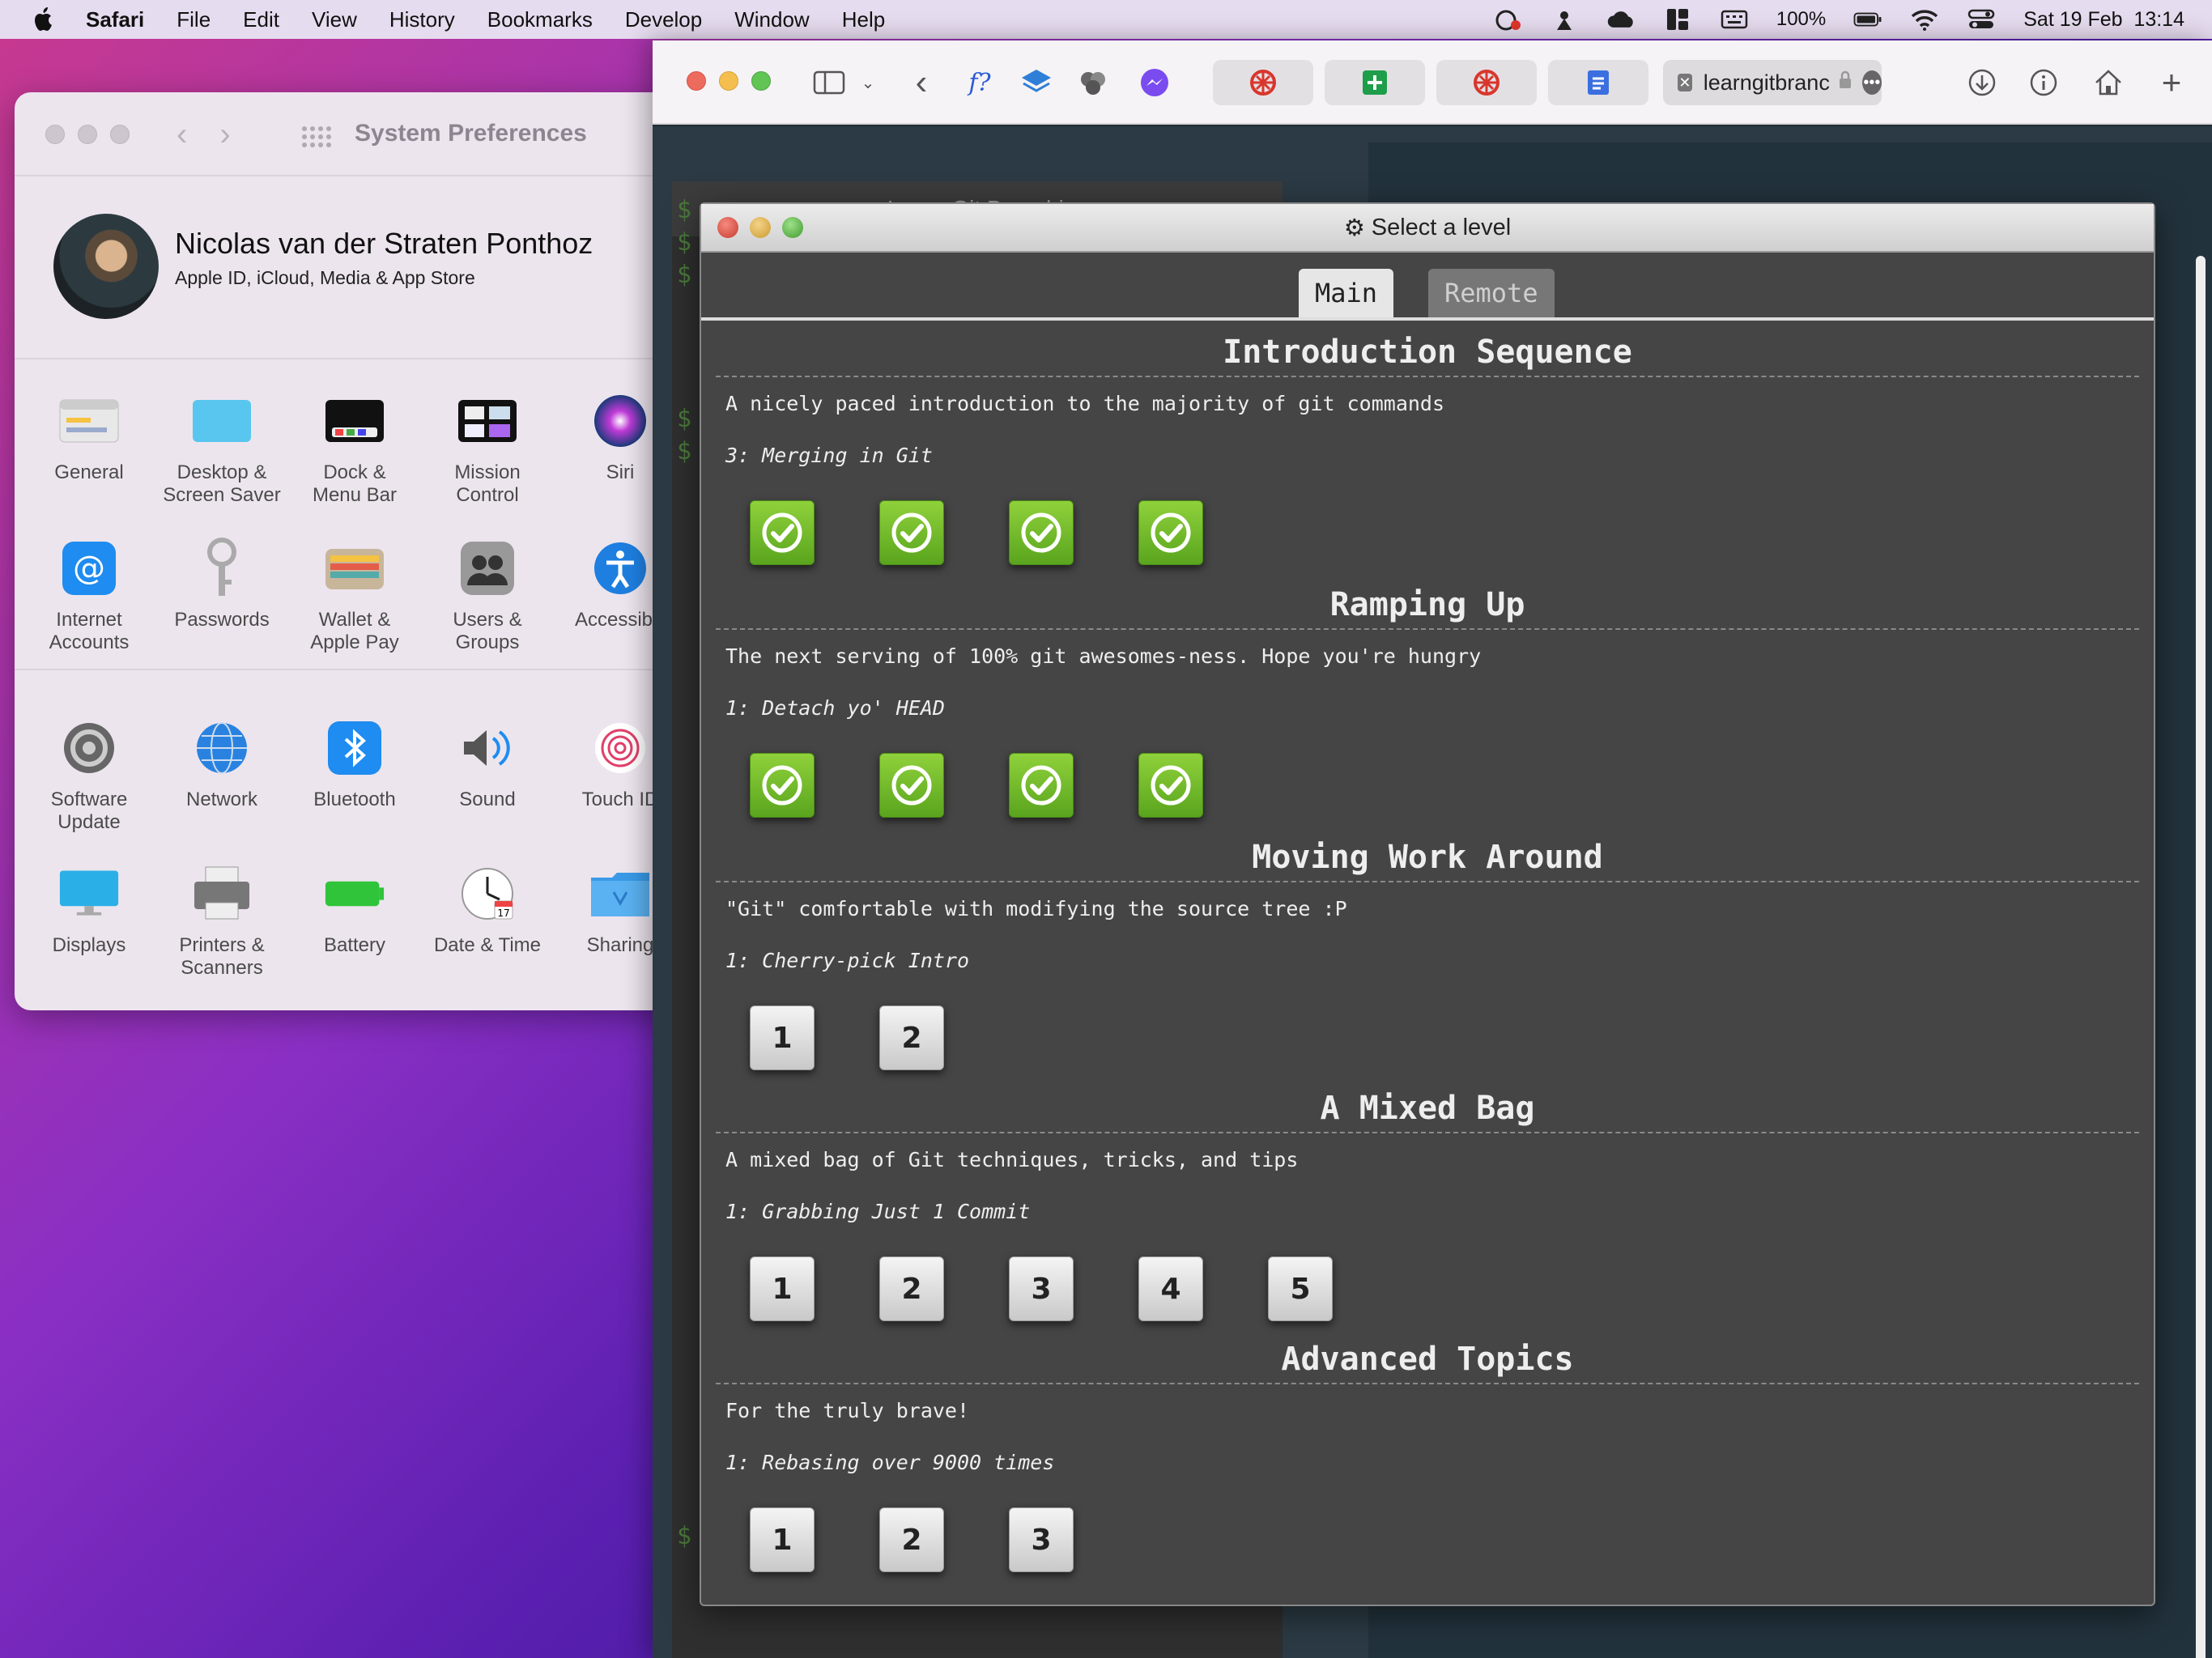 This screenshot has height=1658, width=2212. What do you see at coordinates (2201, 957) in the screenshot?
I see `scrollbar` at bounding box center [2201, 957].